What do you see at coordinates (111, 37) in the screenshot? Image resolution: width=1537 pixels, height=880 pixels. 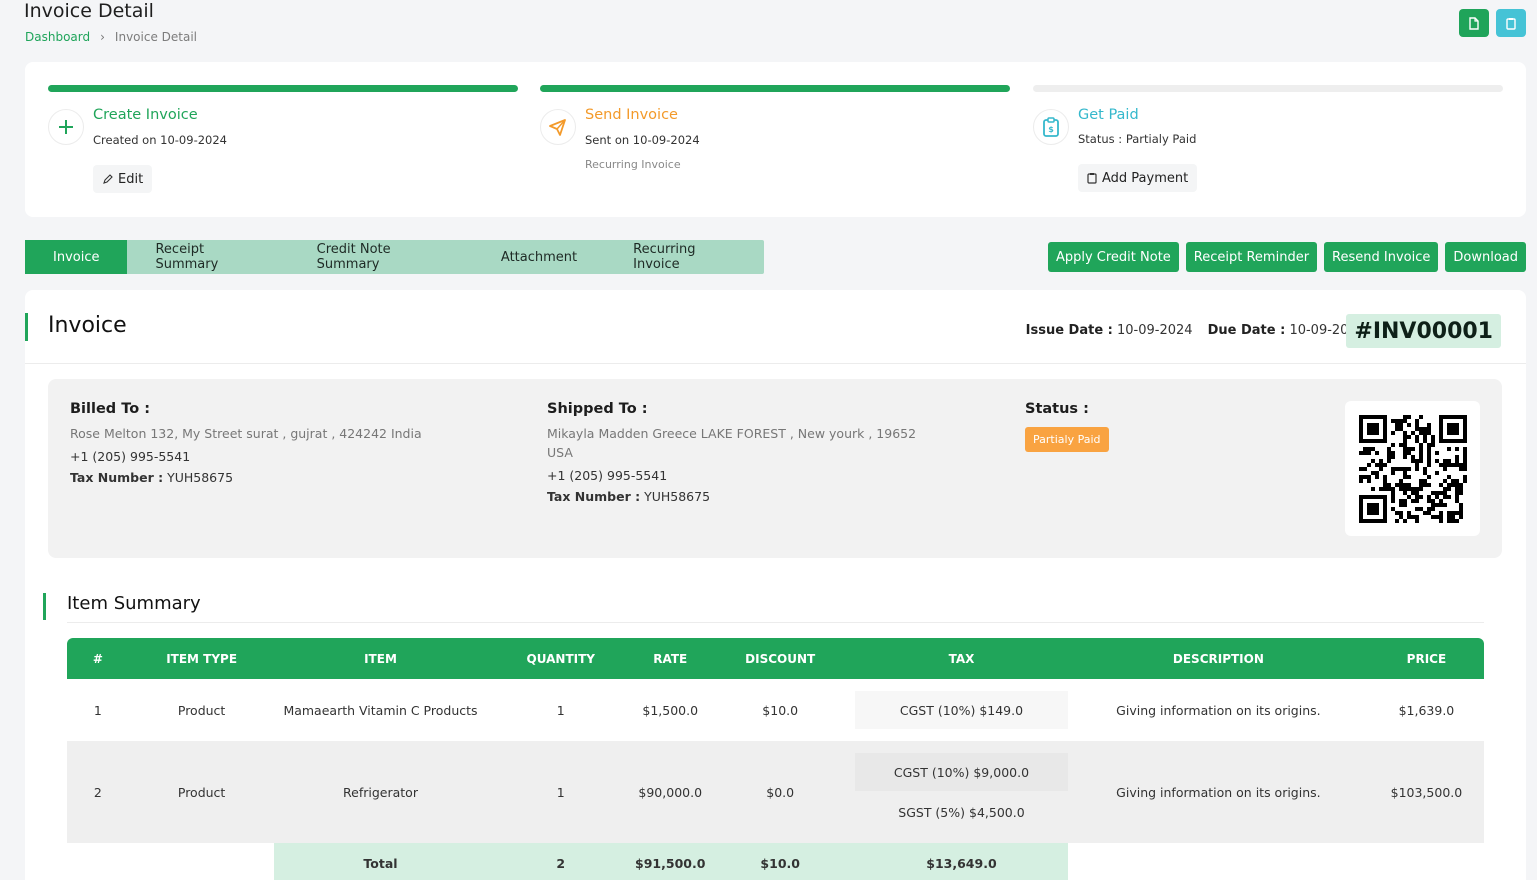 I see `breadcrumb: Dashboard › Invoice Detail` at bounding box center [111, 37].